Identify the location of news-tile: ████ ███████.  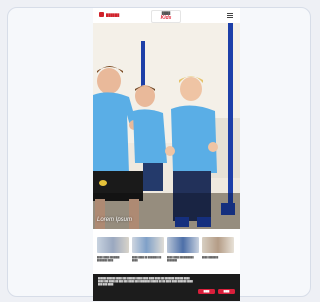
(218, 249).